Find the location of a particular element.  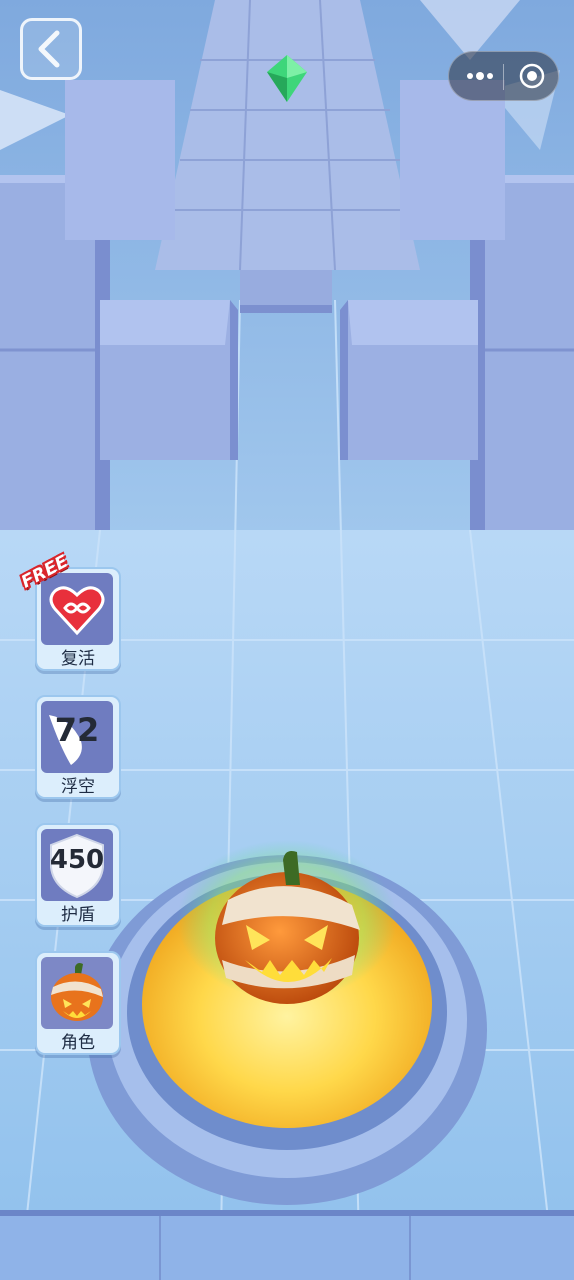

more-button is located at coordinates (480, 76).